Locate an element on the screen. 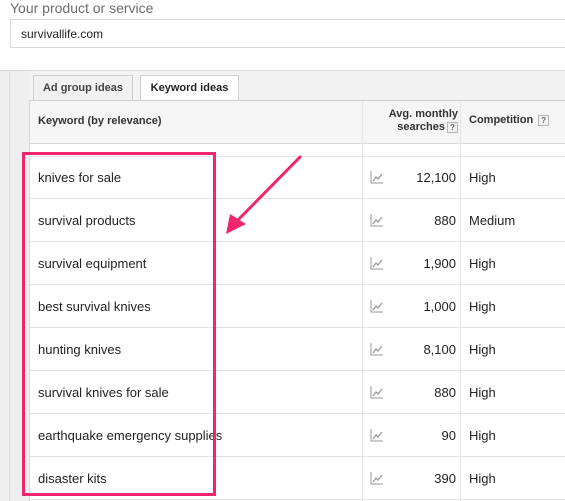 The image size is (565, 501). avg-searches-cell: 12,100 is located at coordinates (436, 177).